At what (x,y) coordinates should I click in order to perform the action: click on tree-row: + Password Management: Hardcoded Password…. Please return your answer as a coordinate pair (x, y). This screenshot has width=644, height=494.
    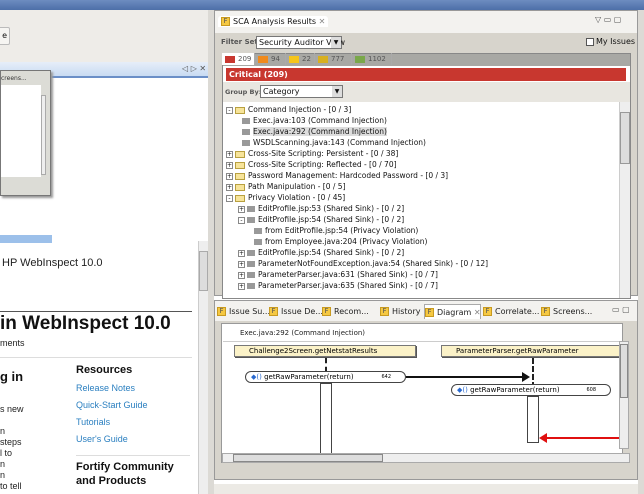
    Looking at the image, I should click on (337, 175).